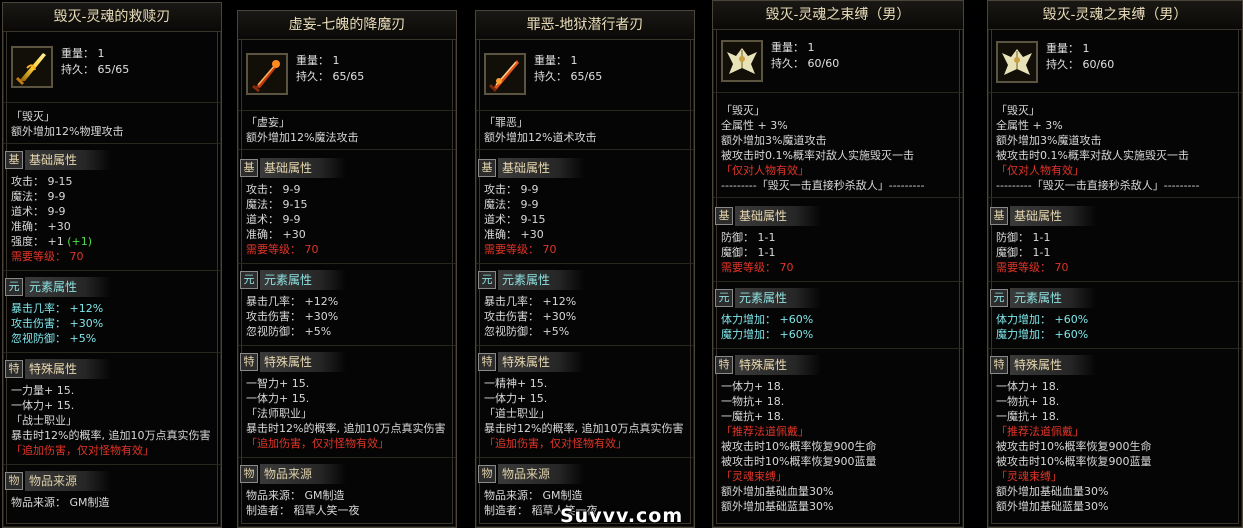  I want to click on attr-hp-increase: 体力增加： +60%, so click(1042, 319).